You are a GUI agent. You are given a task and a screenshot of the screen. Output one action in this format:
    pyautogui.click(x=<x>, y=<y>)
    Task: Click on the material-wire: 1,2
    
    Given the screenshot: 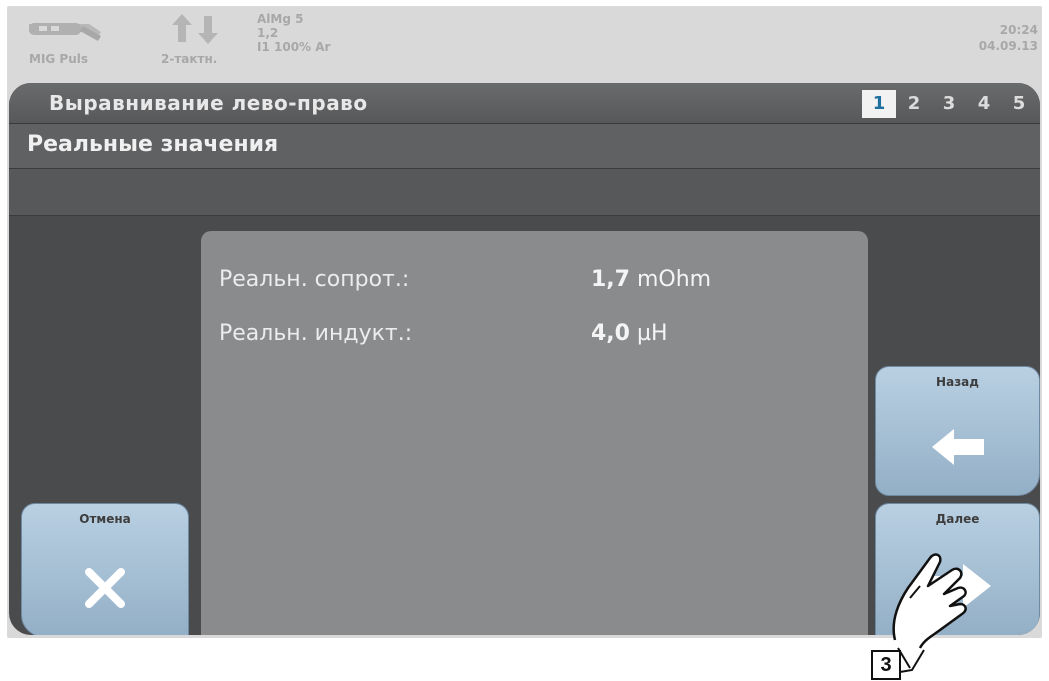 What is the action you would take?
    pyautogui.click(x=268, y=33)
    